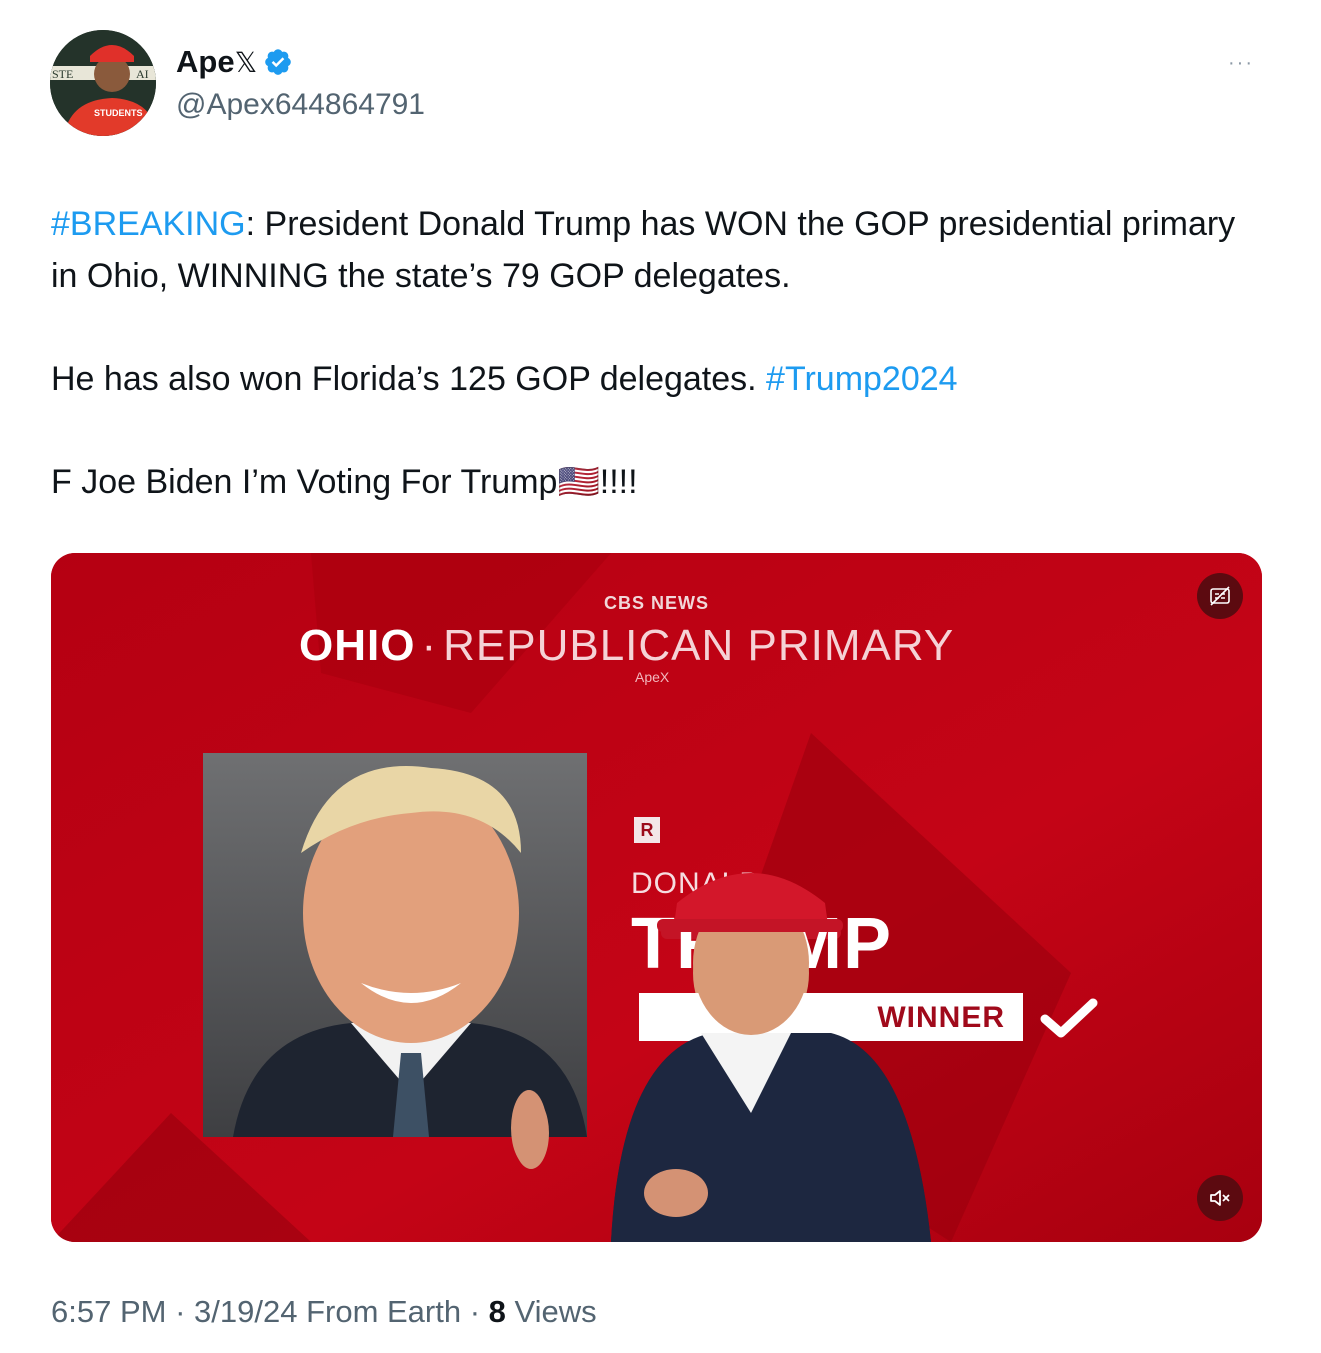 This screenshot has height=1353, width=1321. I want to click on volume-muted-icon, so click(1220, 1198).